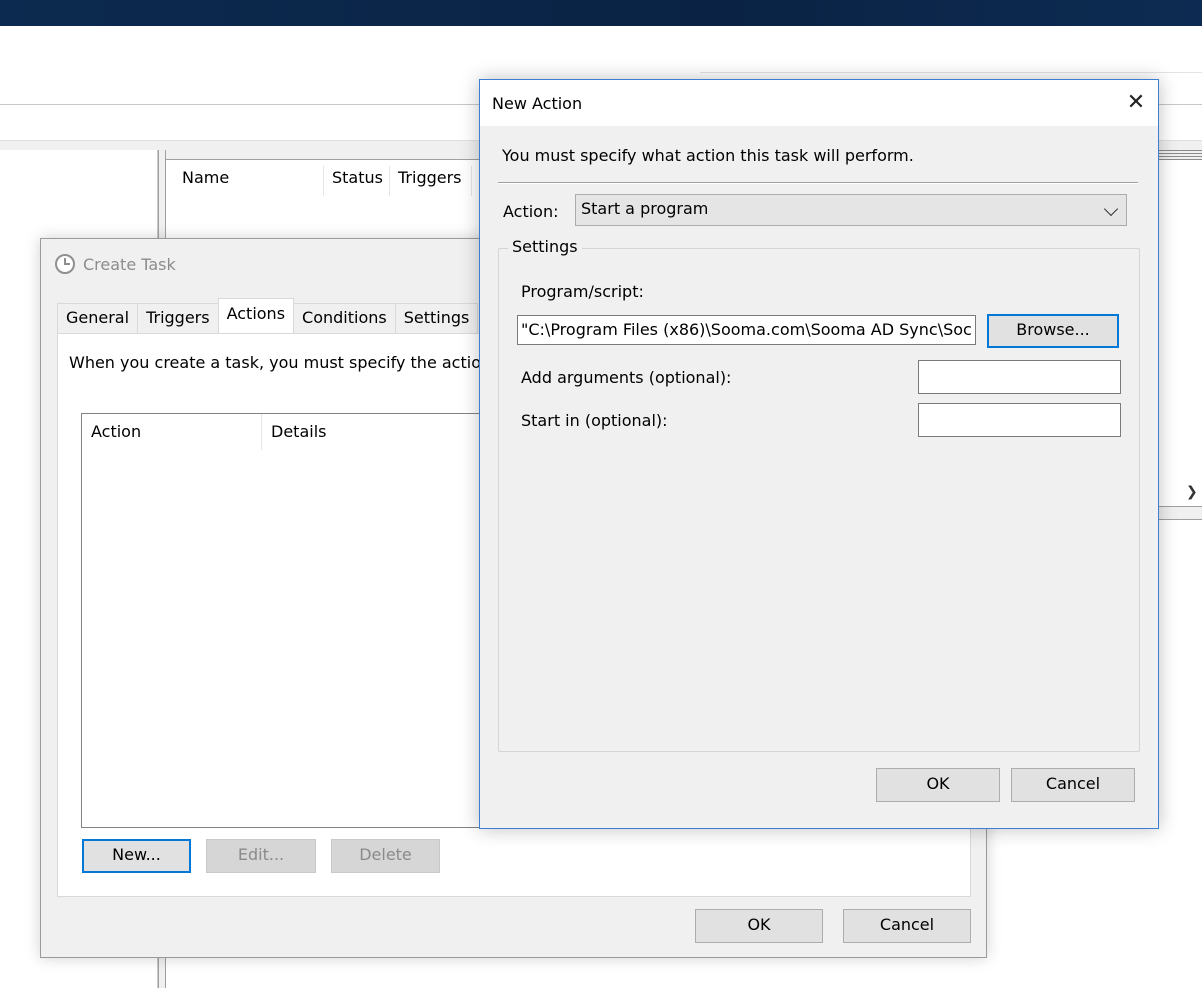 This screenshot has height=988, width=1202. Describe the element at coordinates (387, 432) in the screenshot. I see `column-header-details: Details` at that location.